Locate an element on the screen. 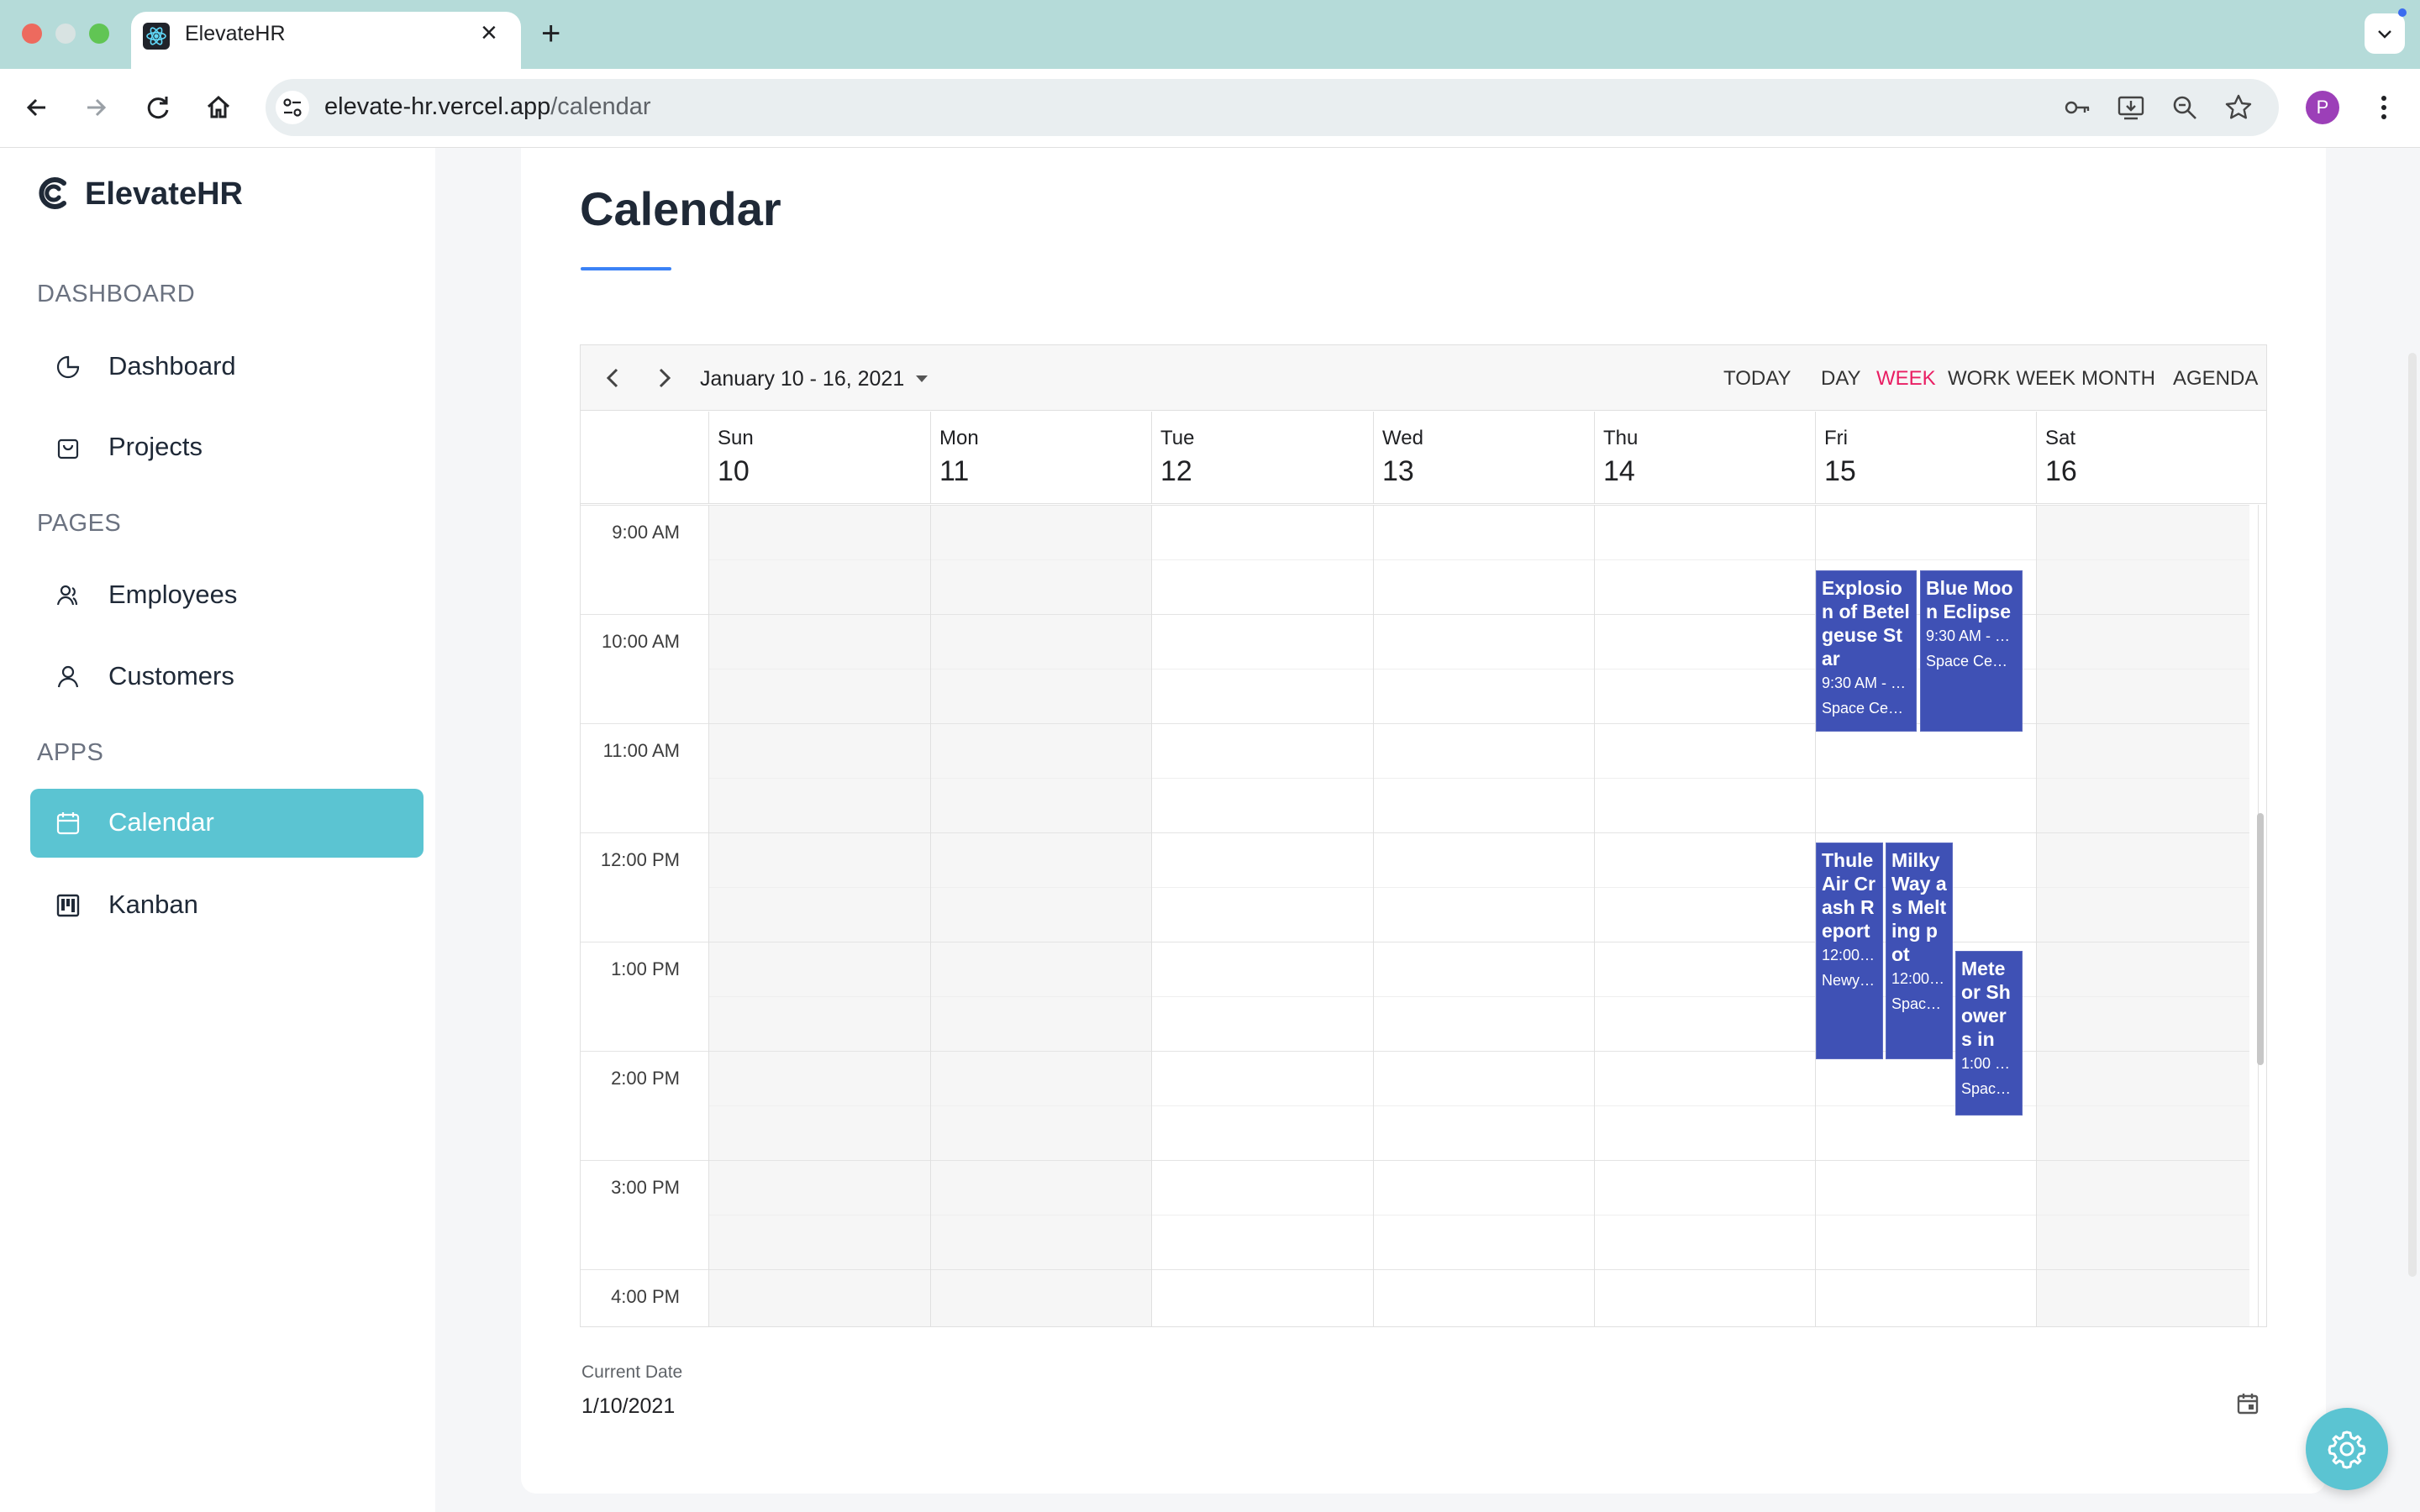 The image size is (2420, 1512). window-minimize-button is located at coordinates (65, 34).